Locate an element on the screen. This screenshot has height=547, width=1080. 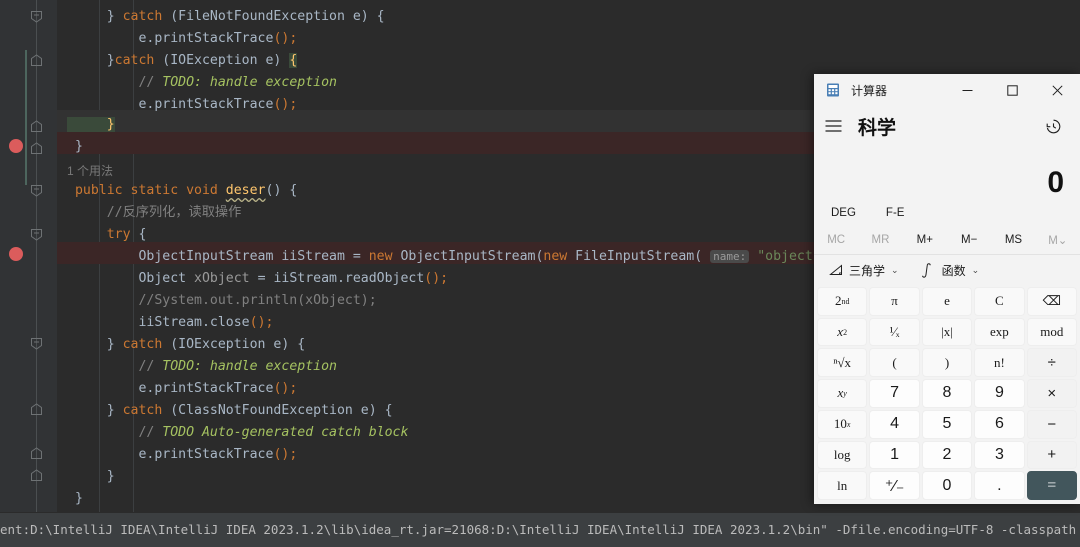
usage-hint-label: 1 个用法 is located at coordinates (90, 171).